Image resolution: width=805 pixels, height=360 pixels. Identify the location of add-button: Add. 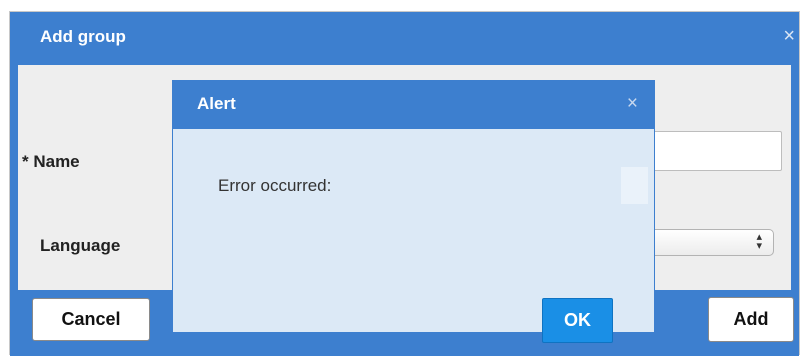
(751, 319).